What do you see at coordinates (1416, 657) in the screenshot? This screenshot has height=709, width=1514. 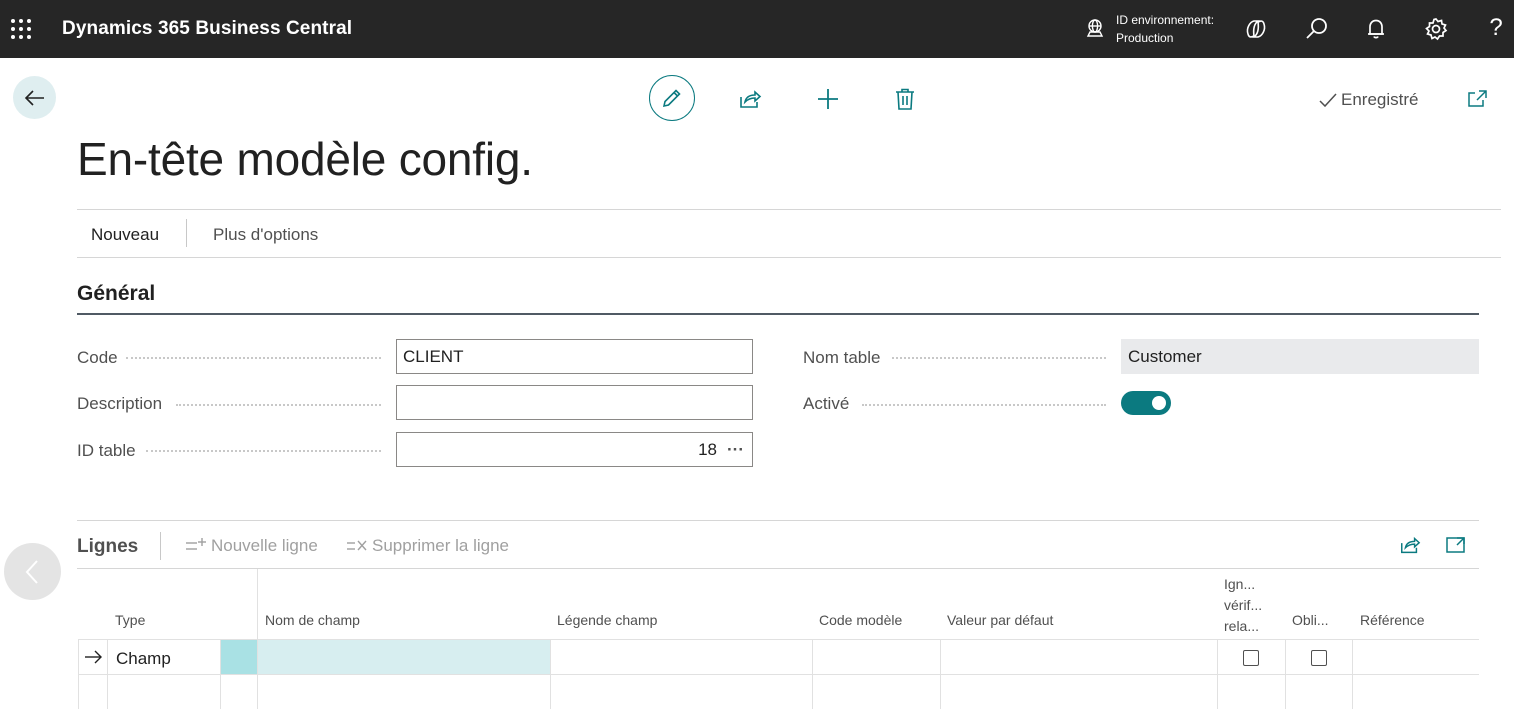 I see `reference-cell` at bounding box center [1416, 657].